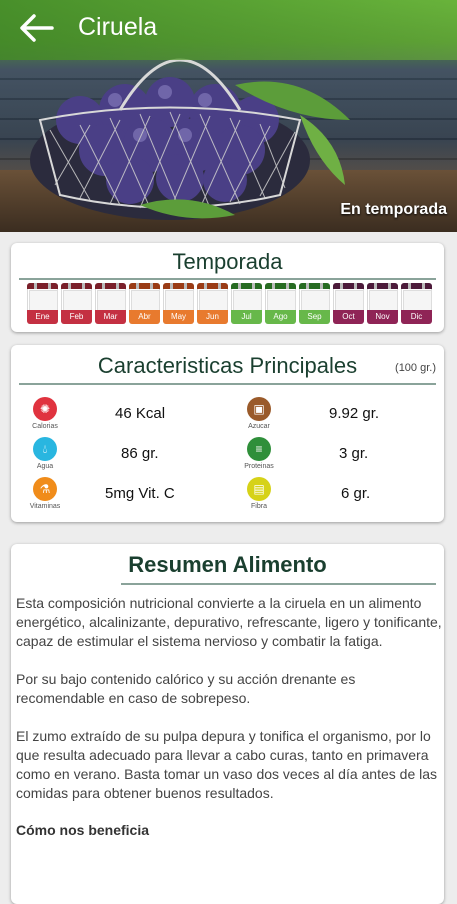  I want to click on season-title: Temporada, so click(227, 261).